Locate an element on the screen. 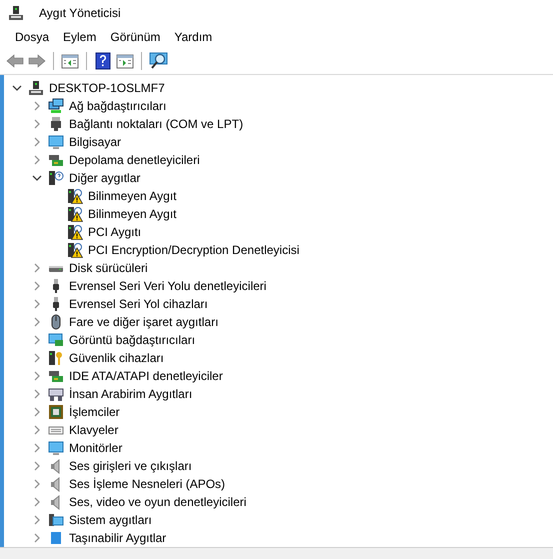  tree-item: Bağlantı noktaları (COM ve LPT) is located at coordinates (156, 124).